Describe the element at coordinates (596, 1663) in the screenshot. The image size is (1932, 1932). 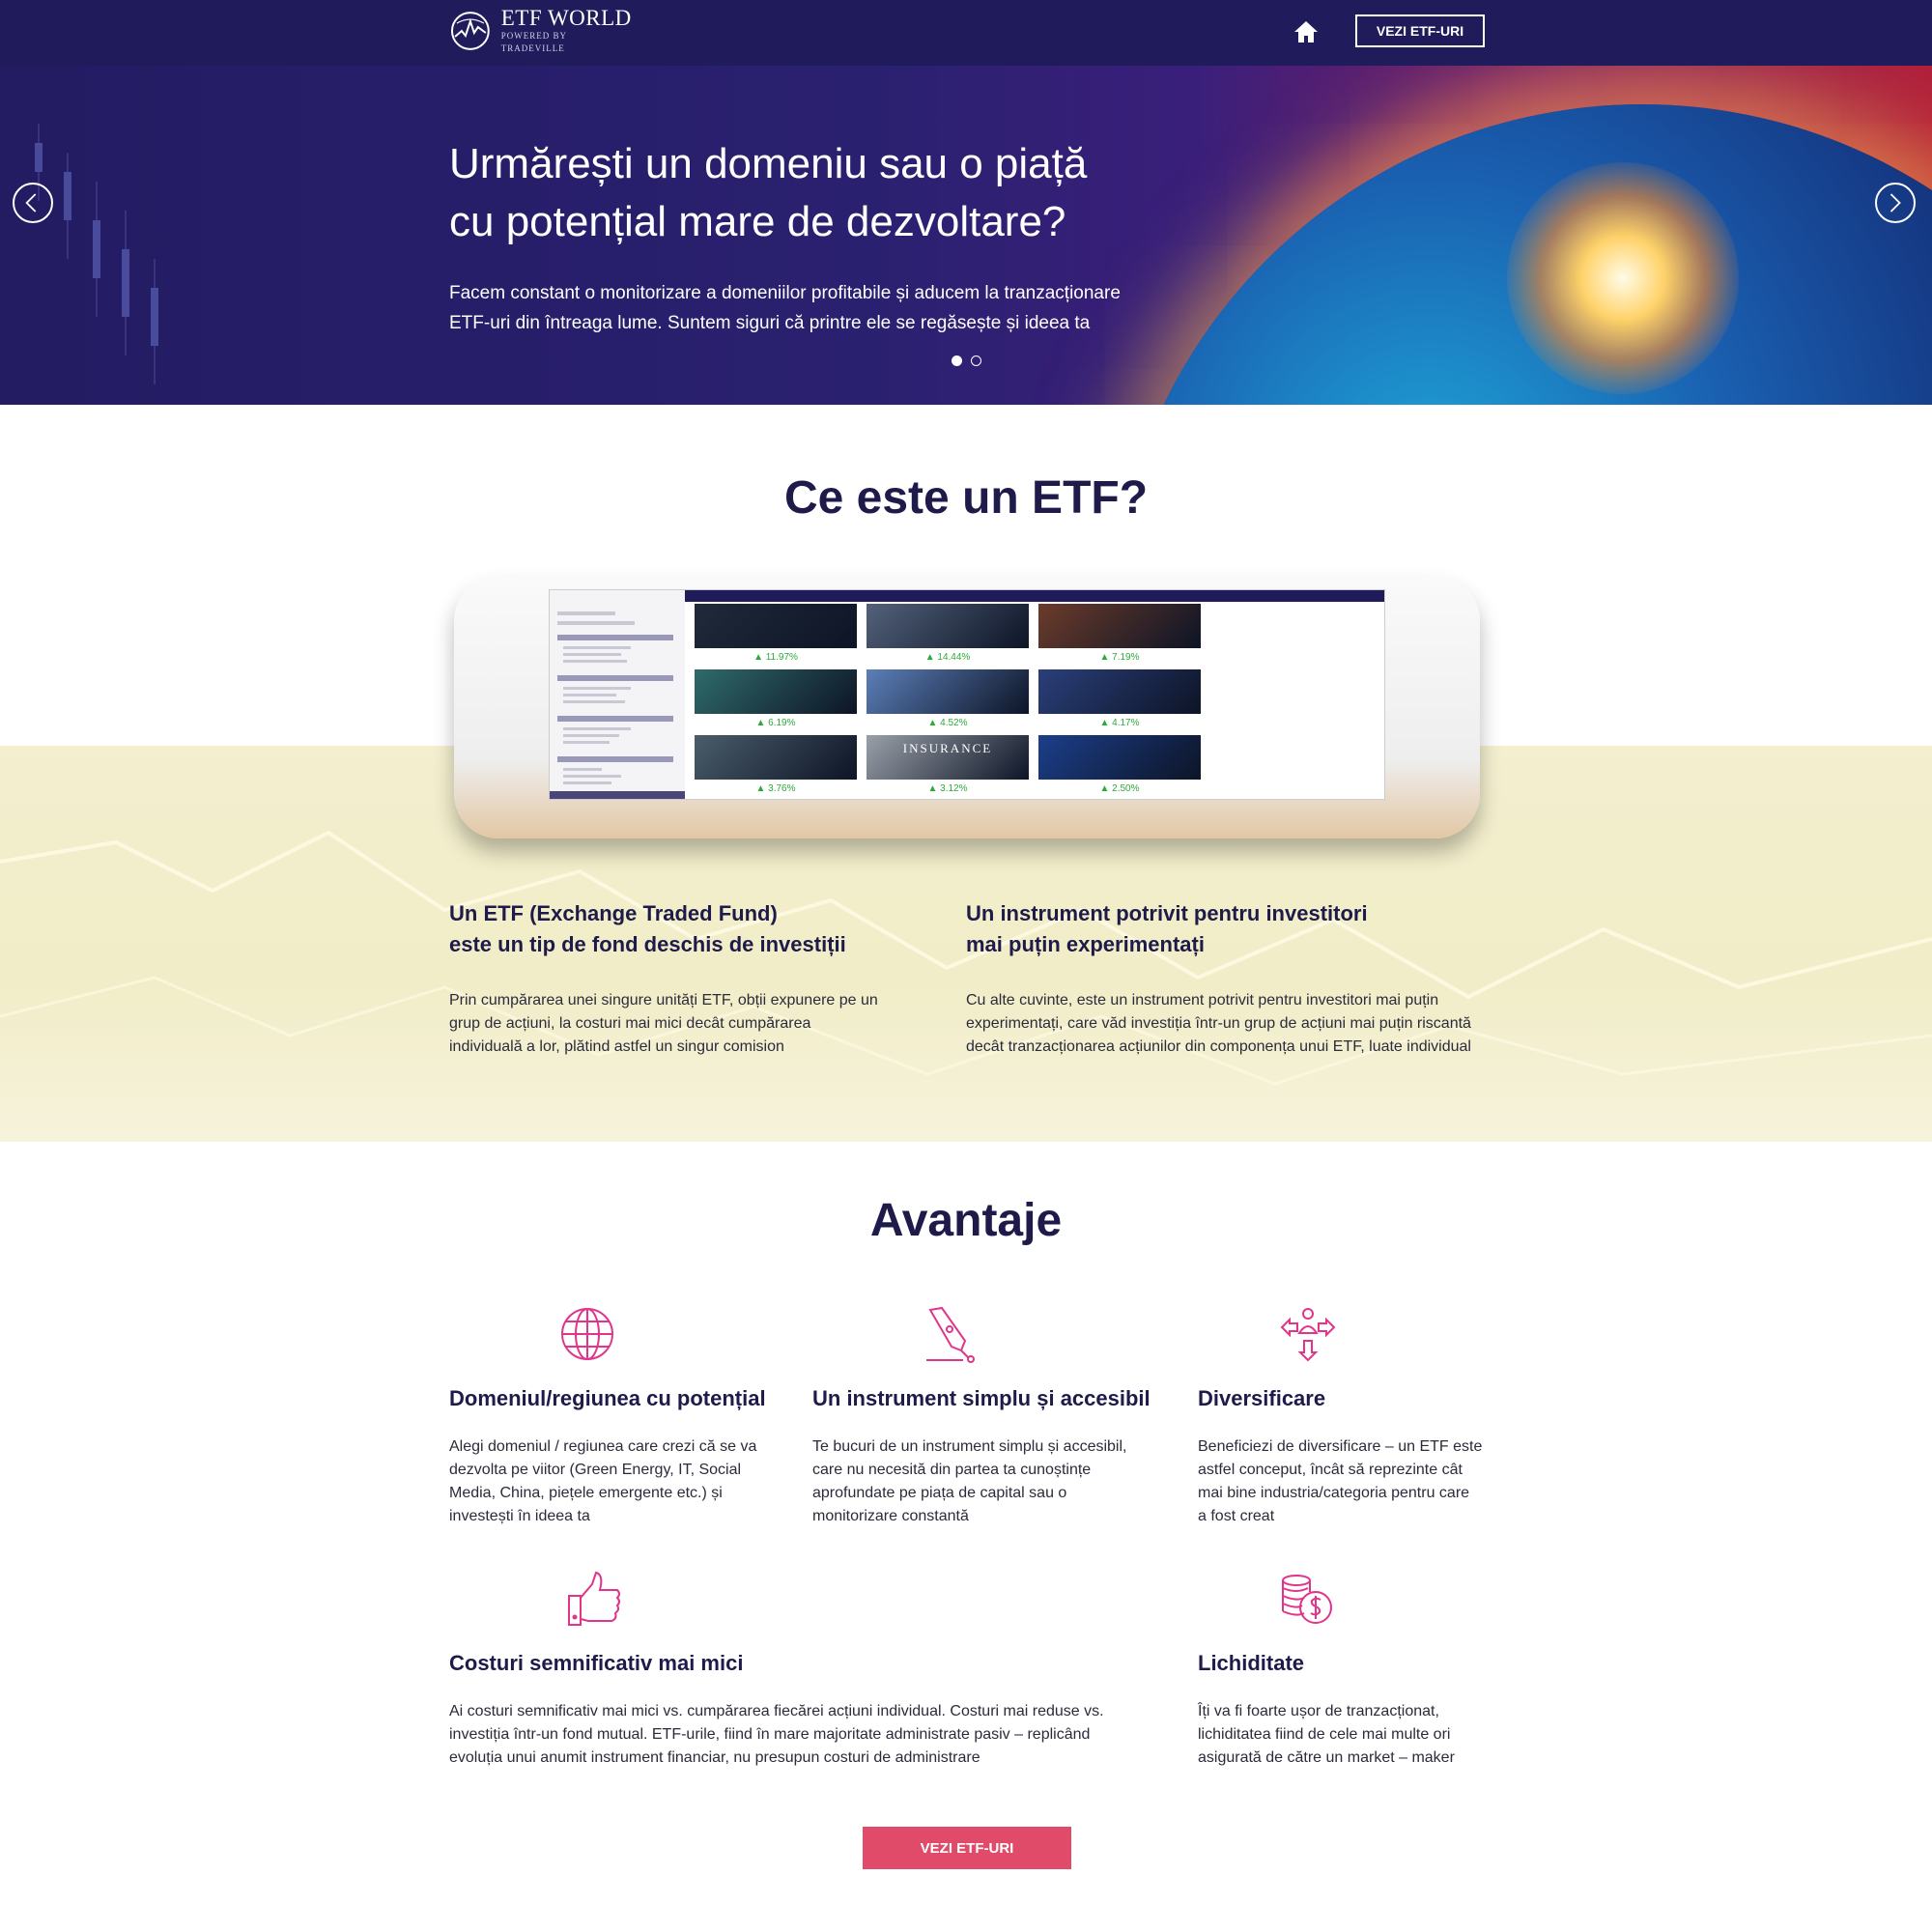
I see `feature-title-costs: Costuri semnificativ mai mici` at that location.